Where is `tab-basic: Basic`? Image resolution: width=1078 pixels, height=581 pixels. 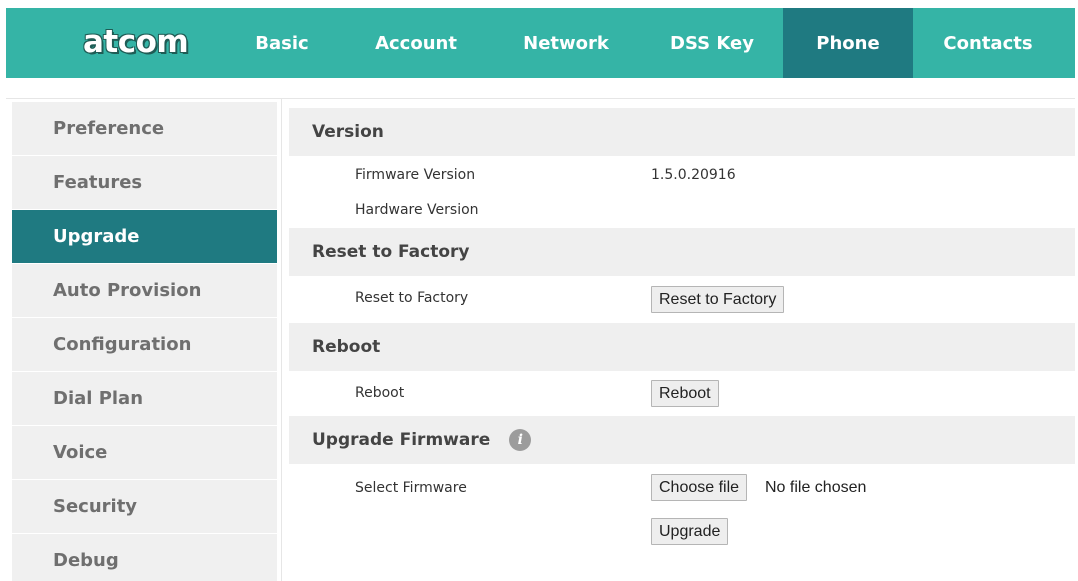
tab-basic: Basic is located at coordinates (282, 43).